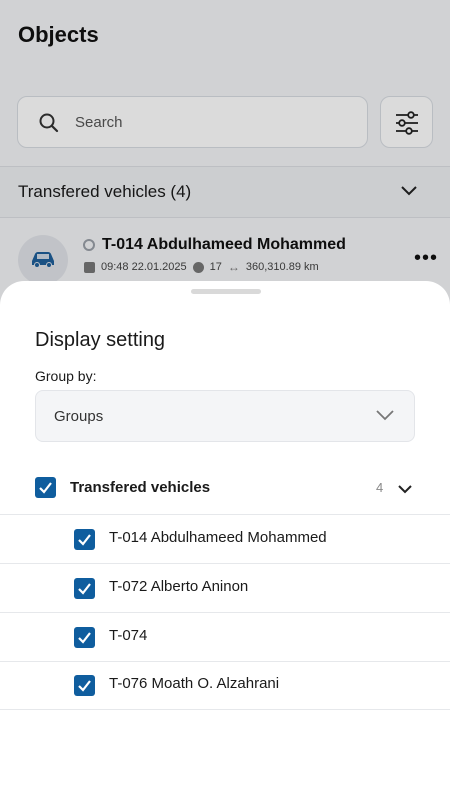  Describe the element at coordinates (218, 537) in the screenshot. I see `item-label: T-014 Abdulhameed Mohammed` at that location.